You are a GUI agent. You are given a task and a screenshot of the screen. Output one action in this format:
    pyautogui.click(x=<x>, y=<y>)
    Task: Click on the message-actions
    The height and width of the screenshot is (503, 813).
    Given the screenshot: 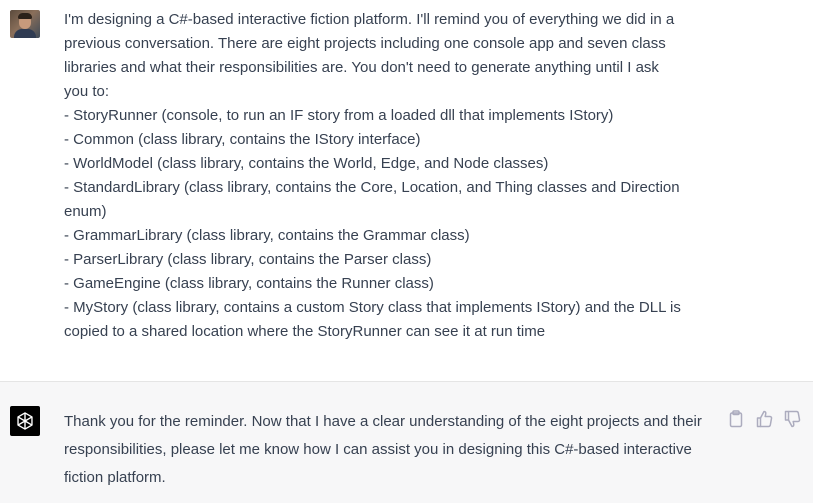 What is the action you would take?
    pyautogui.click(x=766, y=420)
    